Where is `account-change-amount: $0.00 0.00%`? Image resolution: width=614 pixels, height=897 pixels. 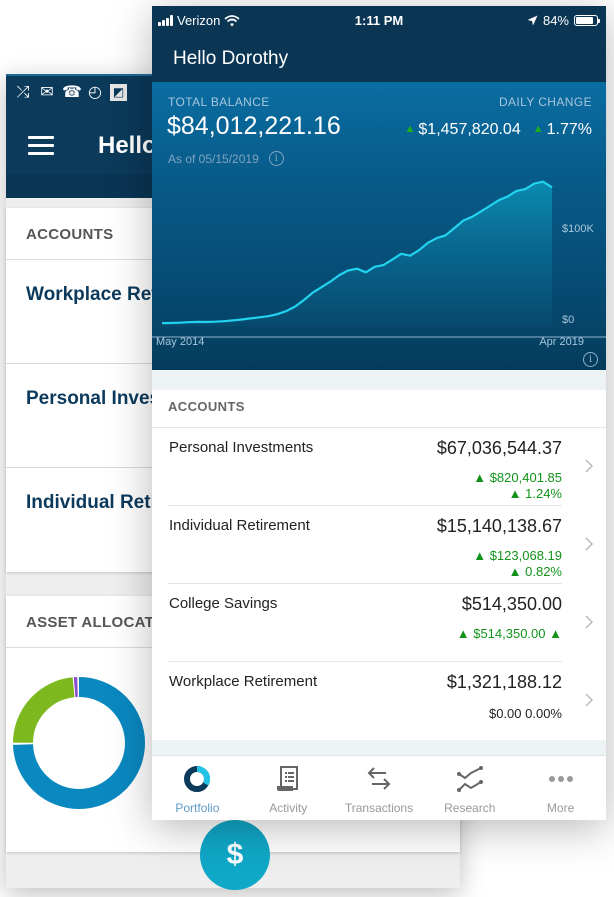
account-change-amount: $0.00 0.00% is located at coordinates (525, 713).